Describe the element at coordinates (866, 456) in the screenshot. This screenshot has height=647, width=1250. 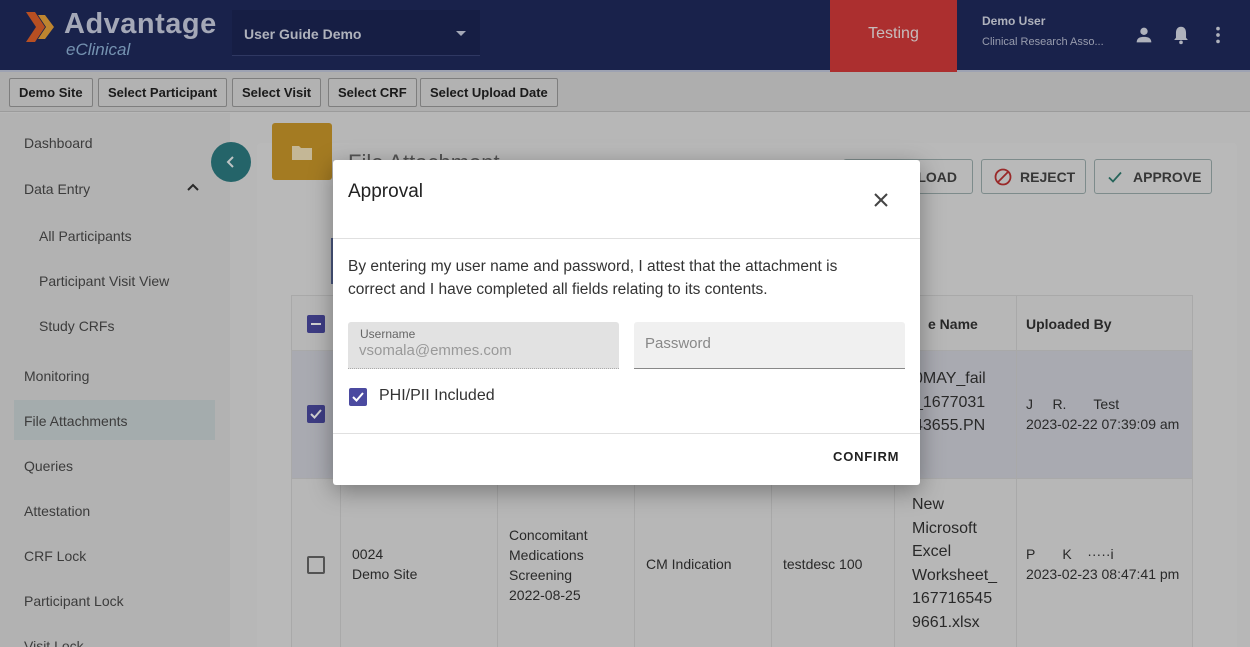
I see `confirm-button: CONFIRM` at that location.